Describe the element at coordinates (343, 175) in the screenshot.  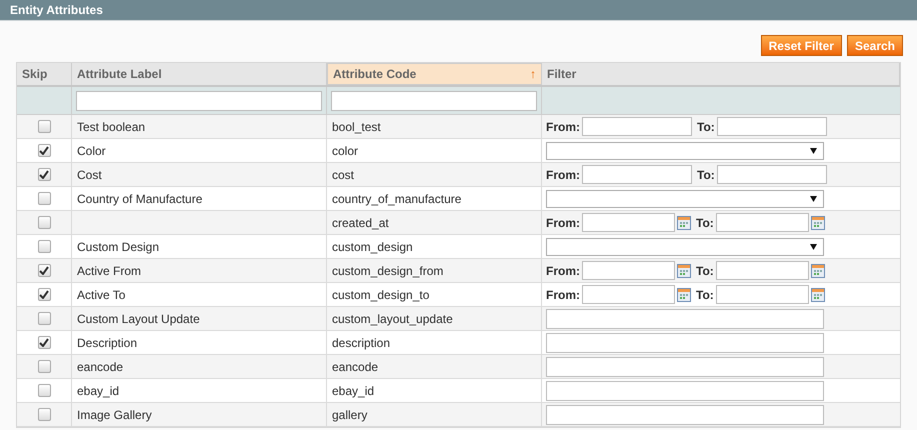
I see `attribute-code: cost` at that location.